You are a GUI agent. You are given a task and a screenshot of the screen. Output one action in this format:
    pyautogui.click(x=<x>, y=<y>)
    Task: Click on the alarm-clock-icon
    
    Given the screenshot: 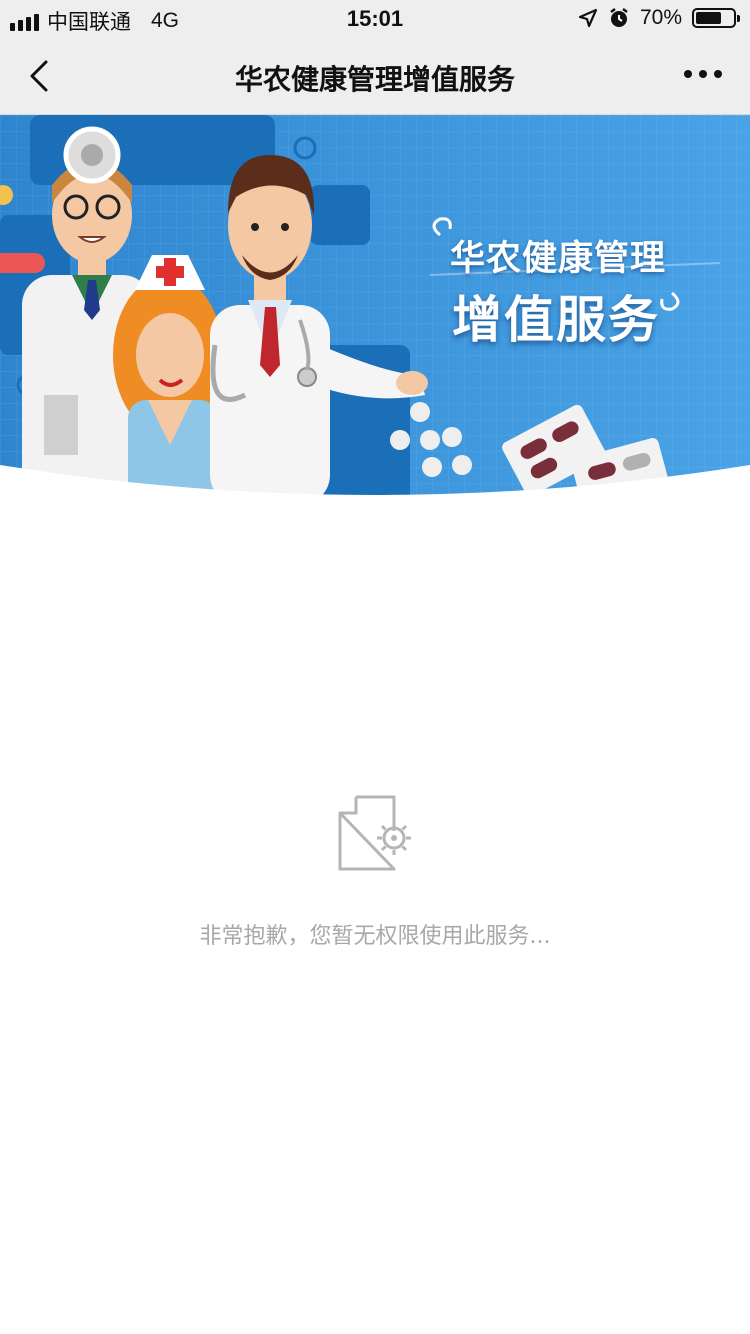 What is the action you would take?
    pyautogui.click(x=619, y=17)
    